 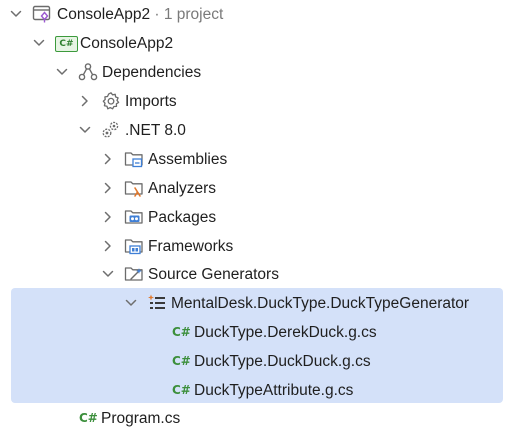 I want to click on folder-label-analyzers: Analyzers, so click(x=182, y=188).